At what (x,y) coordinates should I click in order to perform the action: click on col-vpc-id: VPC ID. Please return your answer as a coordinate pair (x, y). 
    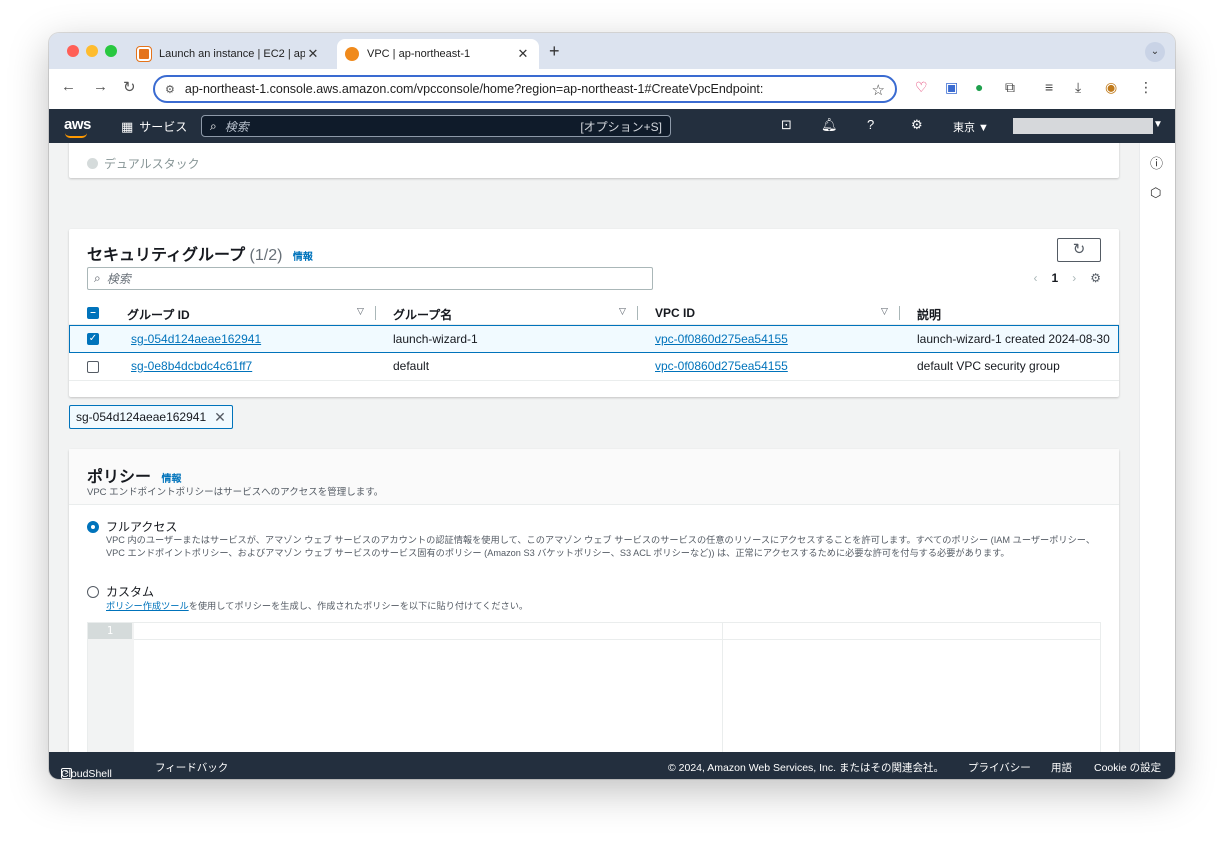
    Looking at the image, I should click on (675, 313).